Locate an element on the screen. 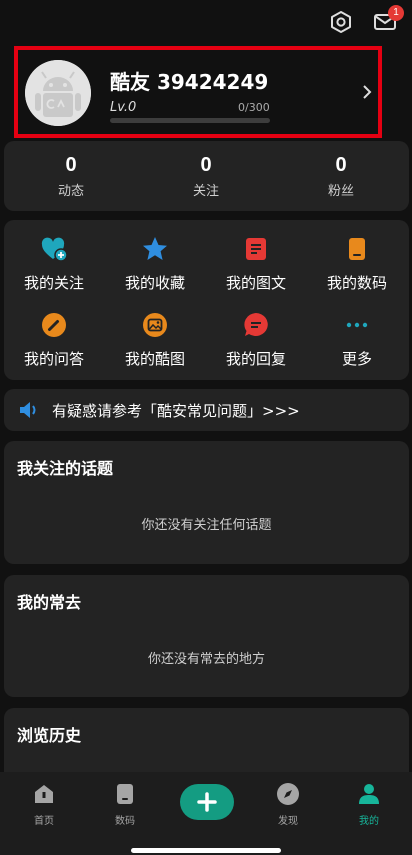  nav-devices: 数码 is located at coordinates (125, 804).